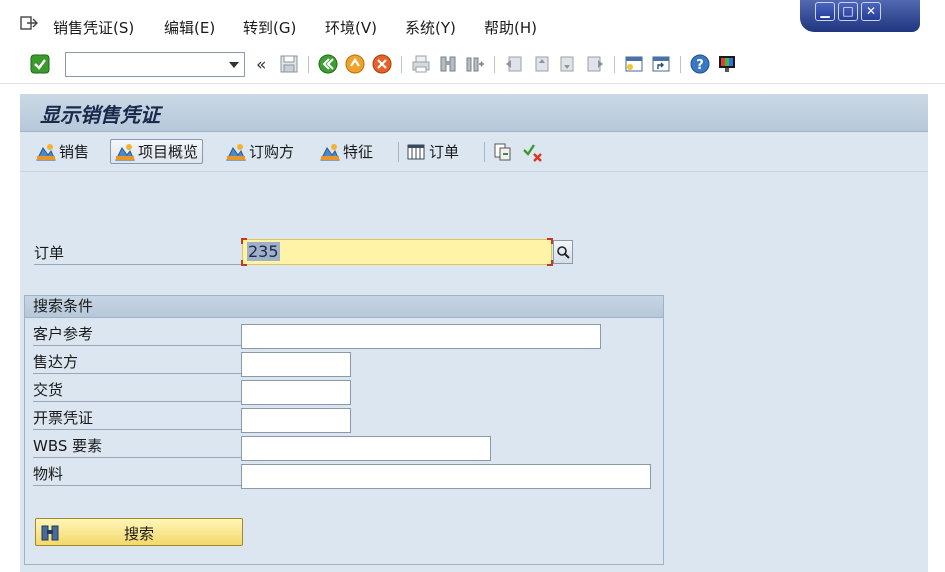 Image resolution: width=945 pixels, height=572 pixels. What do you see at coordinates (541, 64) in the screenshot?
I see `previous-page-icon` at bounding box center [541, 64].